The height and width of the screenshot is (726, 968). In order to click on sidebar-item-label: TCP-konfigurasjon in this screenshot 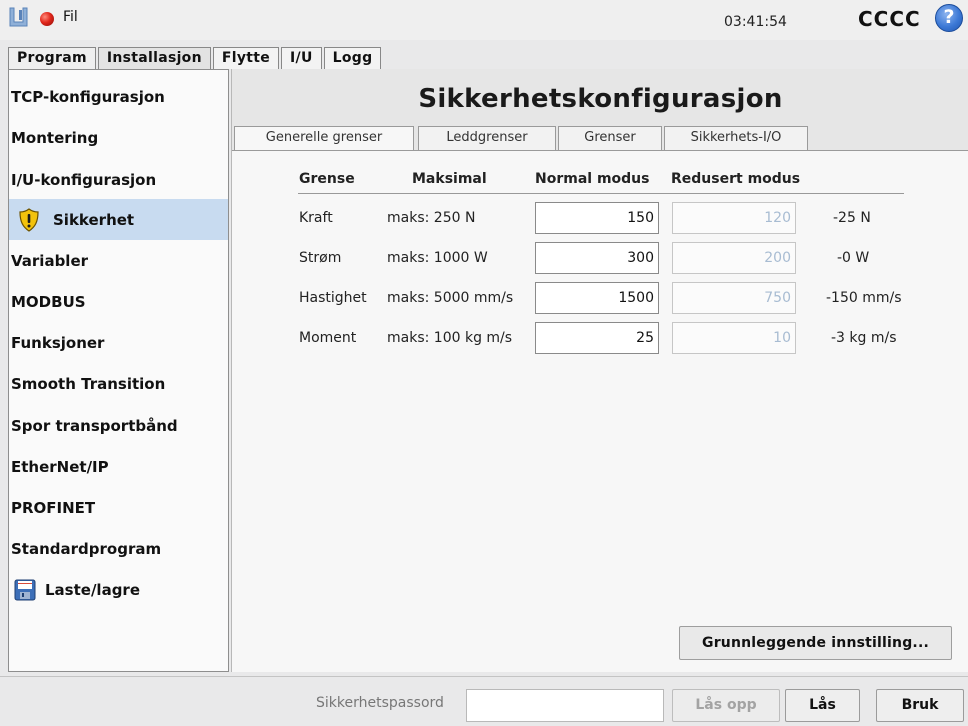, I will do `click(88, 96)`.